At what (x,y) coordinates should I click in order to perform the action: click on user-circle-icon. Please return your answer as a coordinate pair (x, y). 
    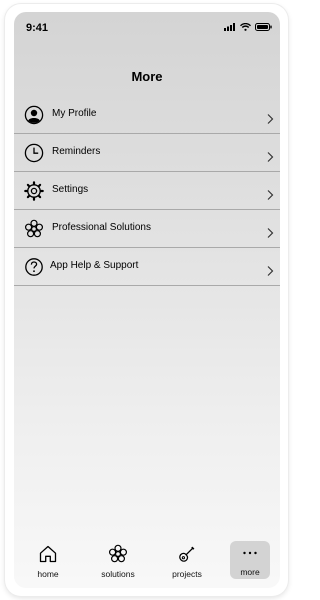
    Looking at the image, I should click on (34, 115).